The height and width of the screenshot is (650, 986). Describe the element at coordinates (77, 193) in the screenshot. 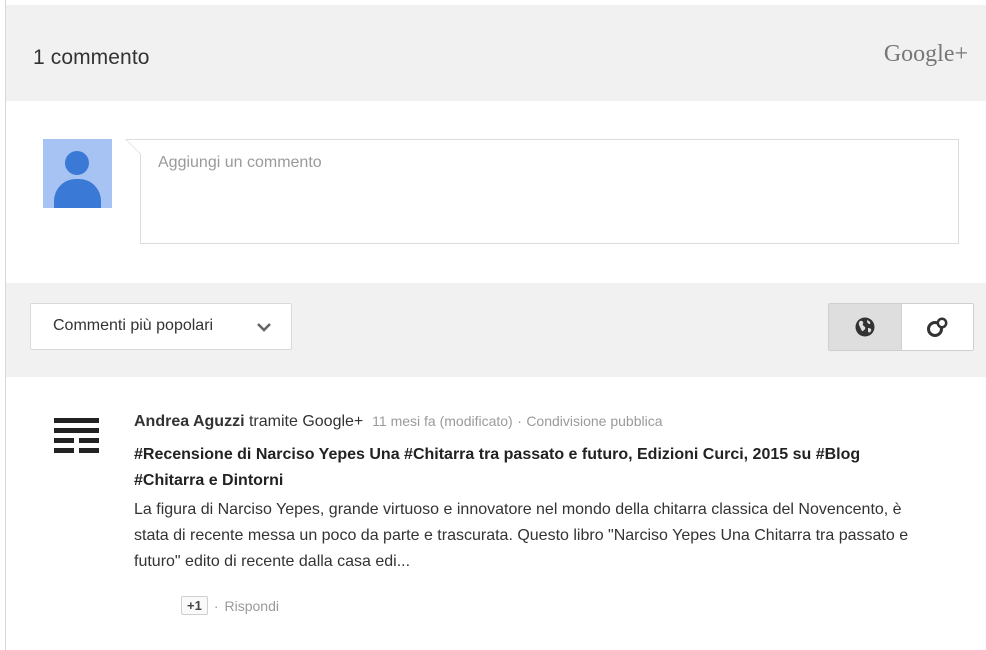

I see `avatar-body` at that location.